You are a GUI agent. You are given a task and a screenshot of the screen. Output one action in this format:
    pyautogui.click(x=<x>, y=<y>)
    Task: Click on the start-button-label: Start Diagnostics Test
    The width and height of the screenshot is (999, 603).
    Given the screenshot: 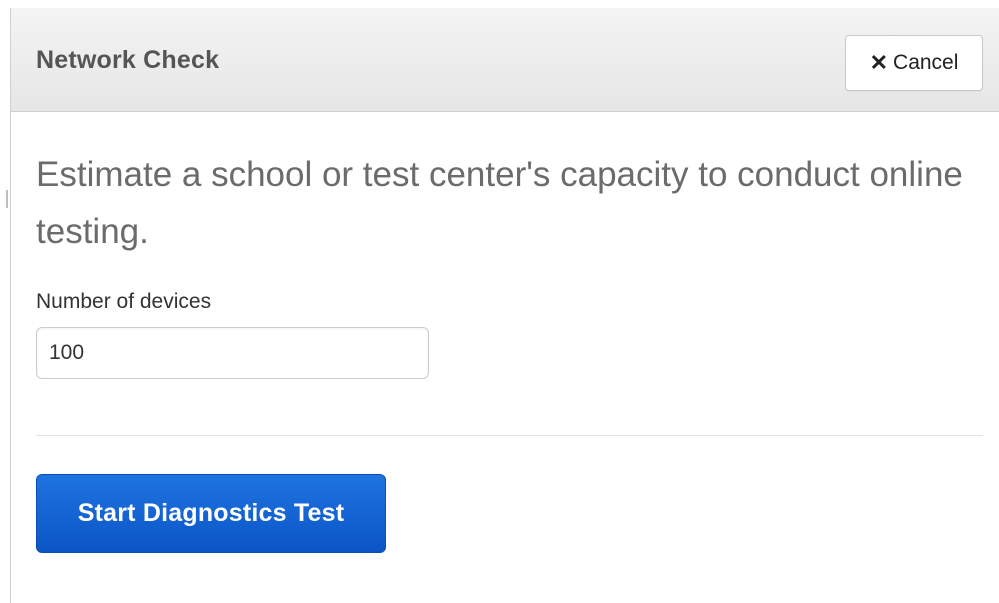 What is the action you would take?
    pyautogui.click(x=211, y=513)
    